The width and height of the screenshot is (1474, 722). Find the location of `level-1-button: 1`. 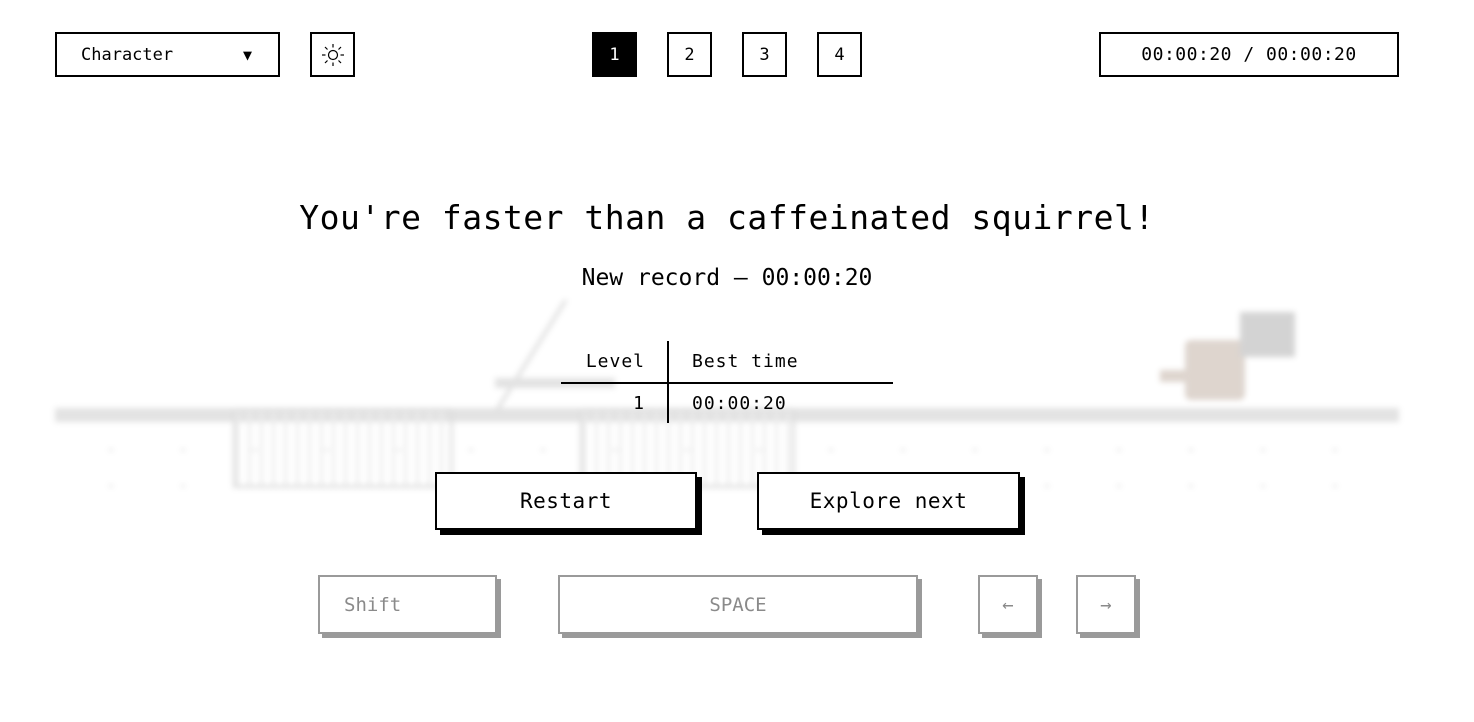

level-1-button: 1 is located at coordinates (614, 54).